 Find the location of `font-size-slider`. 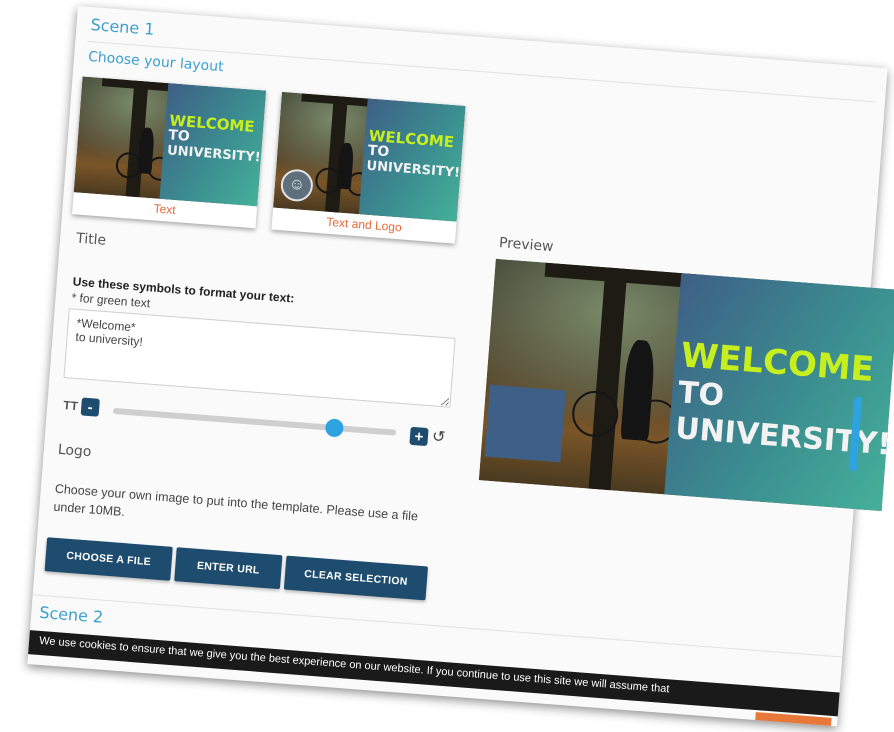

font-size-slider is located at coordinates (254, 426).